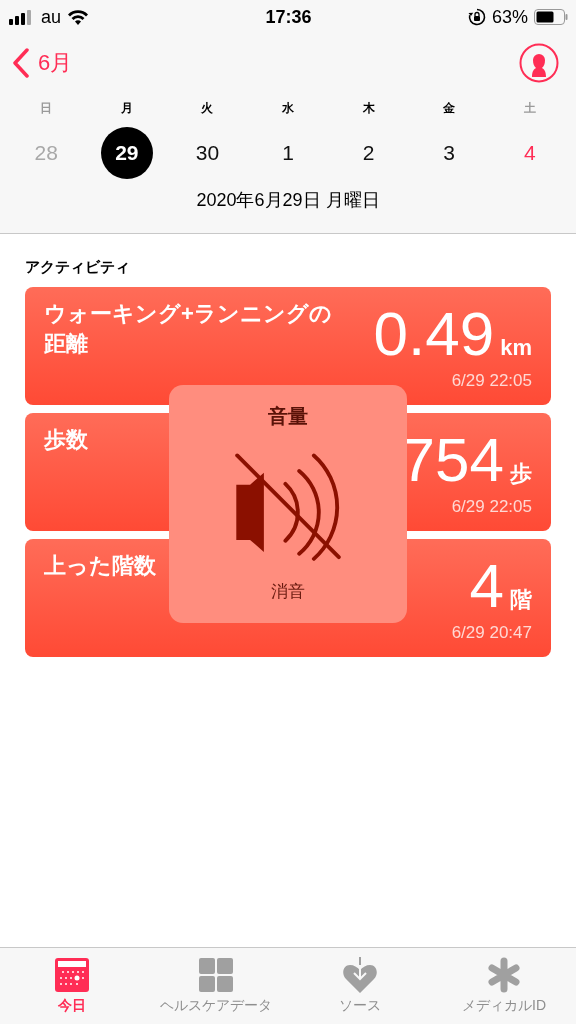 The height and width of the screenshot is (1024, 576). What do you see at coordinates (434, 334) in the screenshot?
I see `metric-value: 0.49` at bounding box center [434, 334].